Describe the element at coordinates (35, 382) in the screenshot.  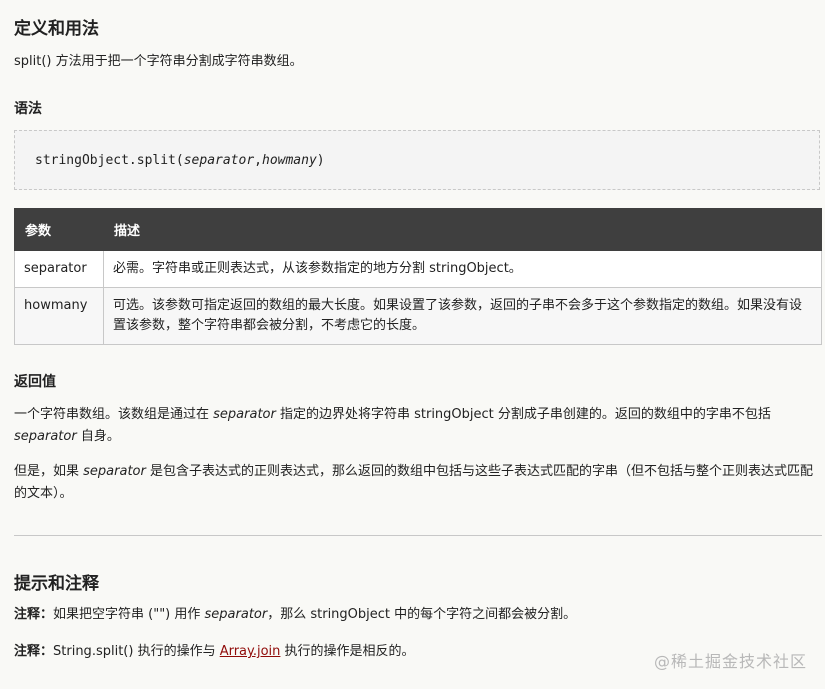
I see `return-title: 返回值` at that location.